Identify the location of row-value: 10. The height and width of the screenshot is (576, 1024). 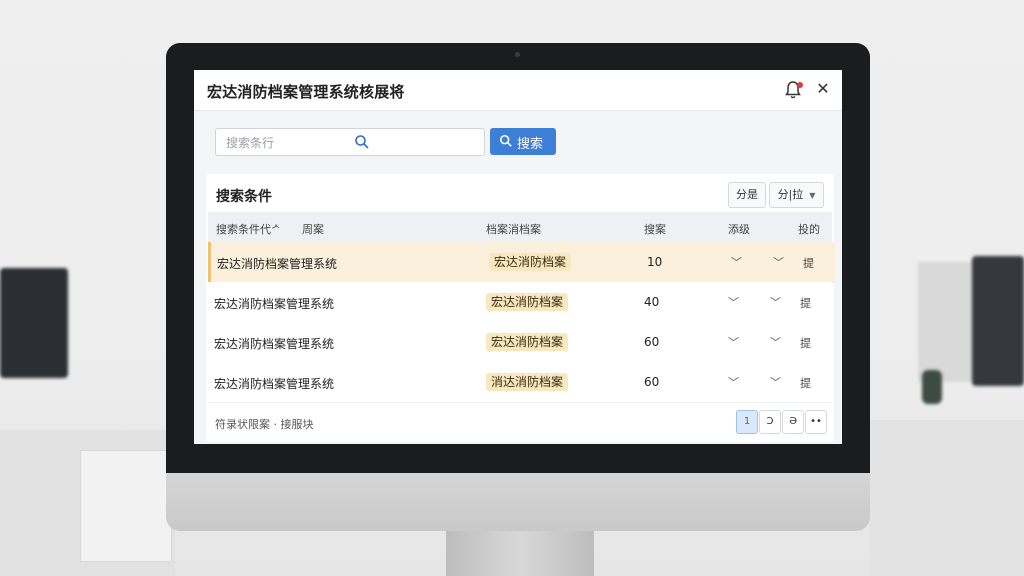
(655, 262).